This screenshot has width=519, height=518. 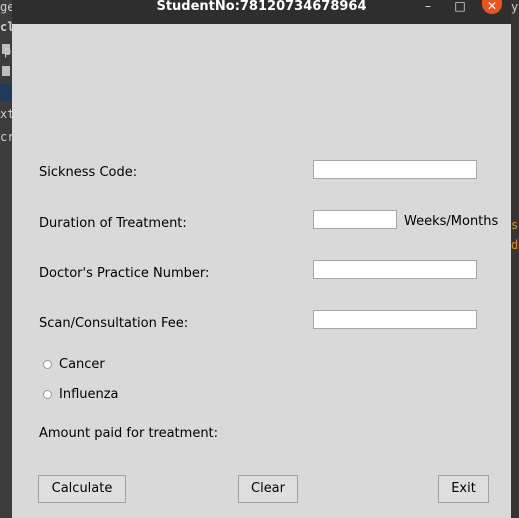 I want to click on window-title: StudentNo:78120734678964, so click(x=261, y=7).